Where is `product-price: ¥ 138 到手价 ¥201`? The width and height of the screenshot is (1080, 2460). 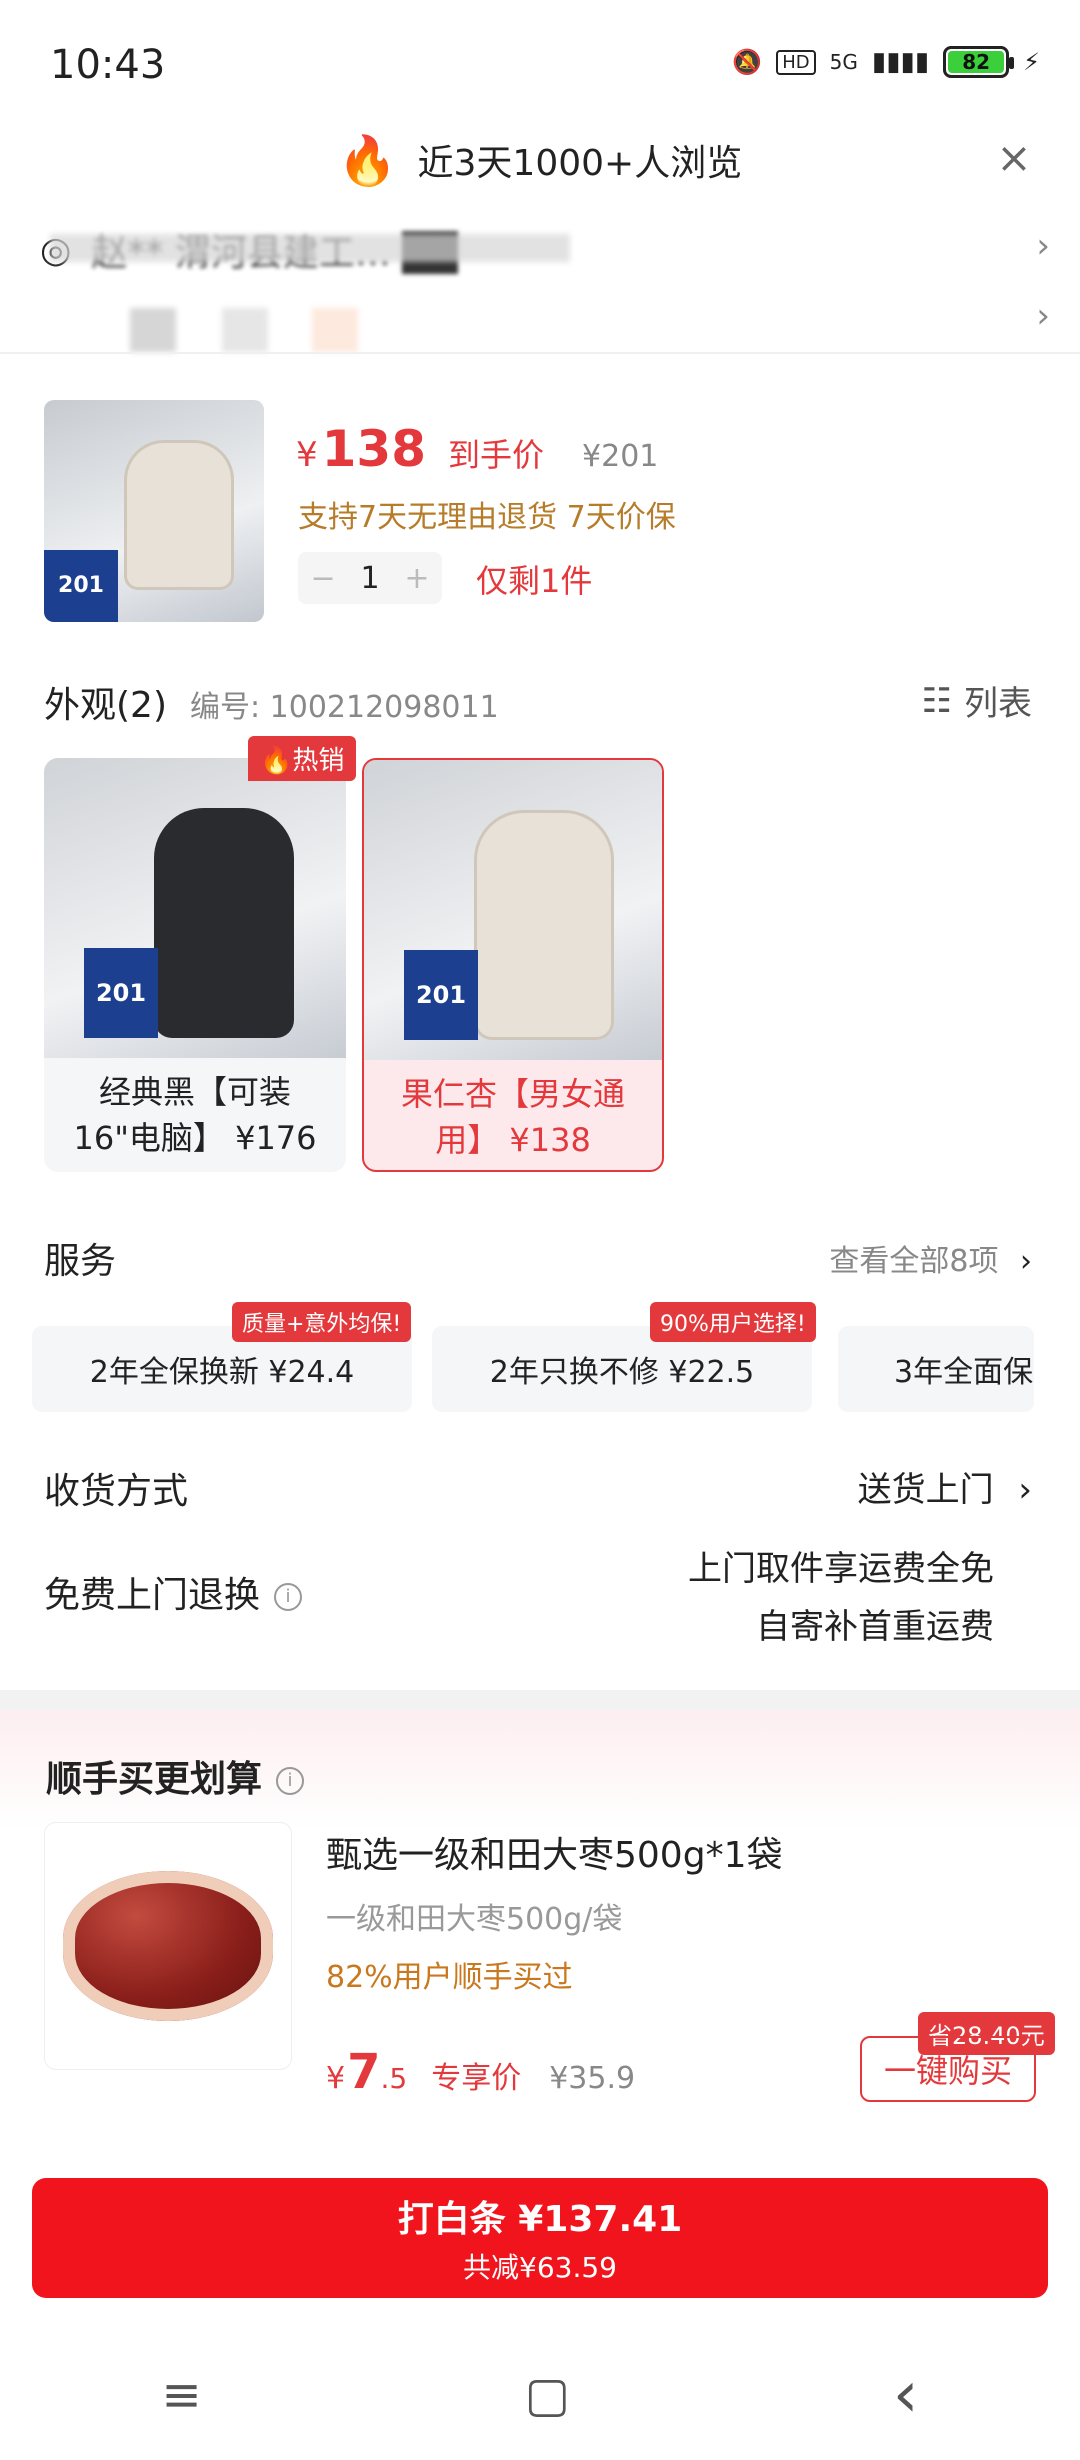 product-price: ¥ 138 到手价 ¥201 is located at coordinates (477, 449).